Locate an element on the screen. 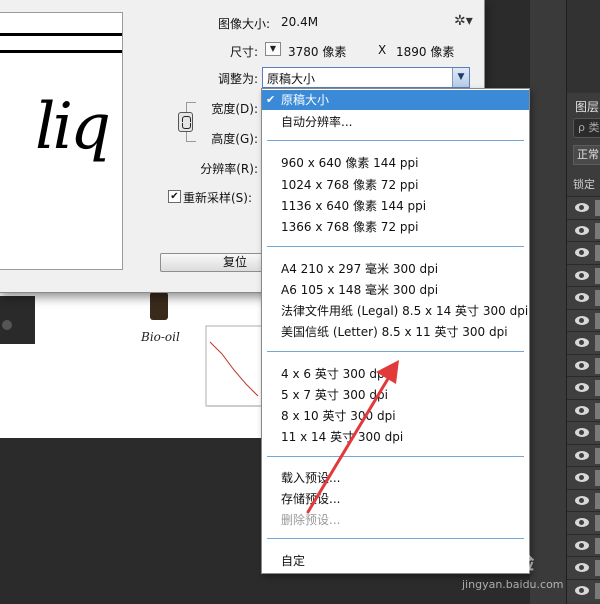 Image resolution: width=600 pixels, height=604 pixels. layers-lock-label: 锁定 is located at coordinates (584, 184).